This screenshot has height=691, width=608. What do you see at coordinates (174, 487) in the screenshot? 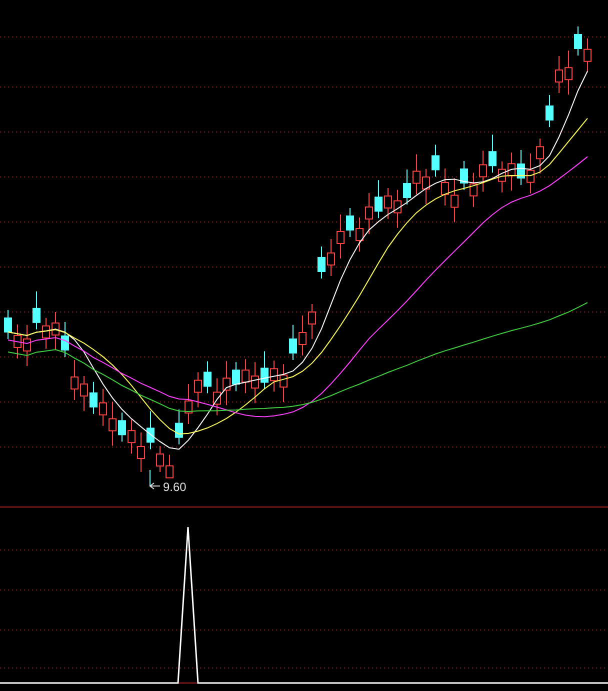
I see `low-price-label: 9.60` at bounding box center [174, 487].